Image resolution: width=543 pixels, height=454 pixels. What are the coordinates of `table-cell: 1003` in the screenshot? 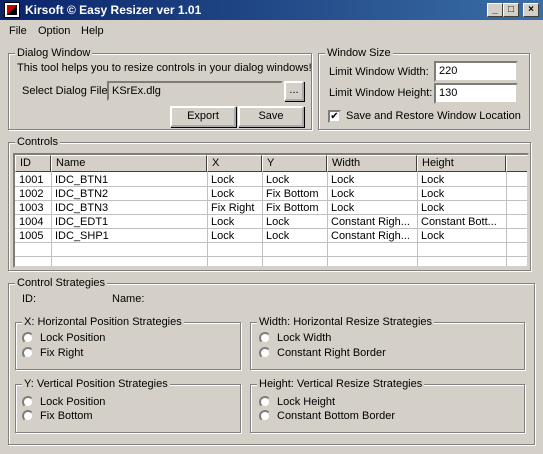 It's located at (33, 208).